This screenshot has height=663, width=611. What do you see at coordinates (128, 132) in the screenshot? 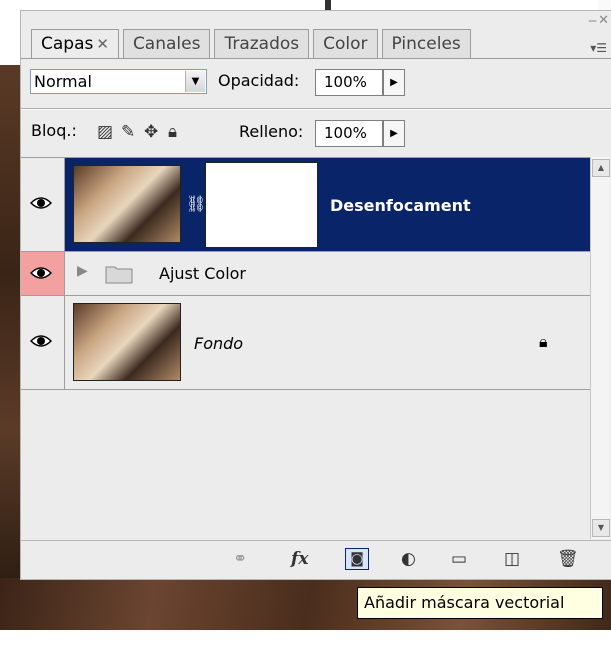
I see `lock-image-pixels-icon: ✎` at bounding box center [128, 132].